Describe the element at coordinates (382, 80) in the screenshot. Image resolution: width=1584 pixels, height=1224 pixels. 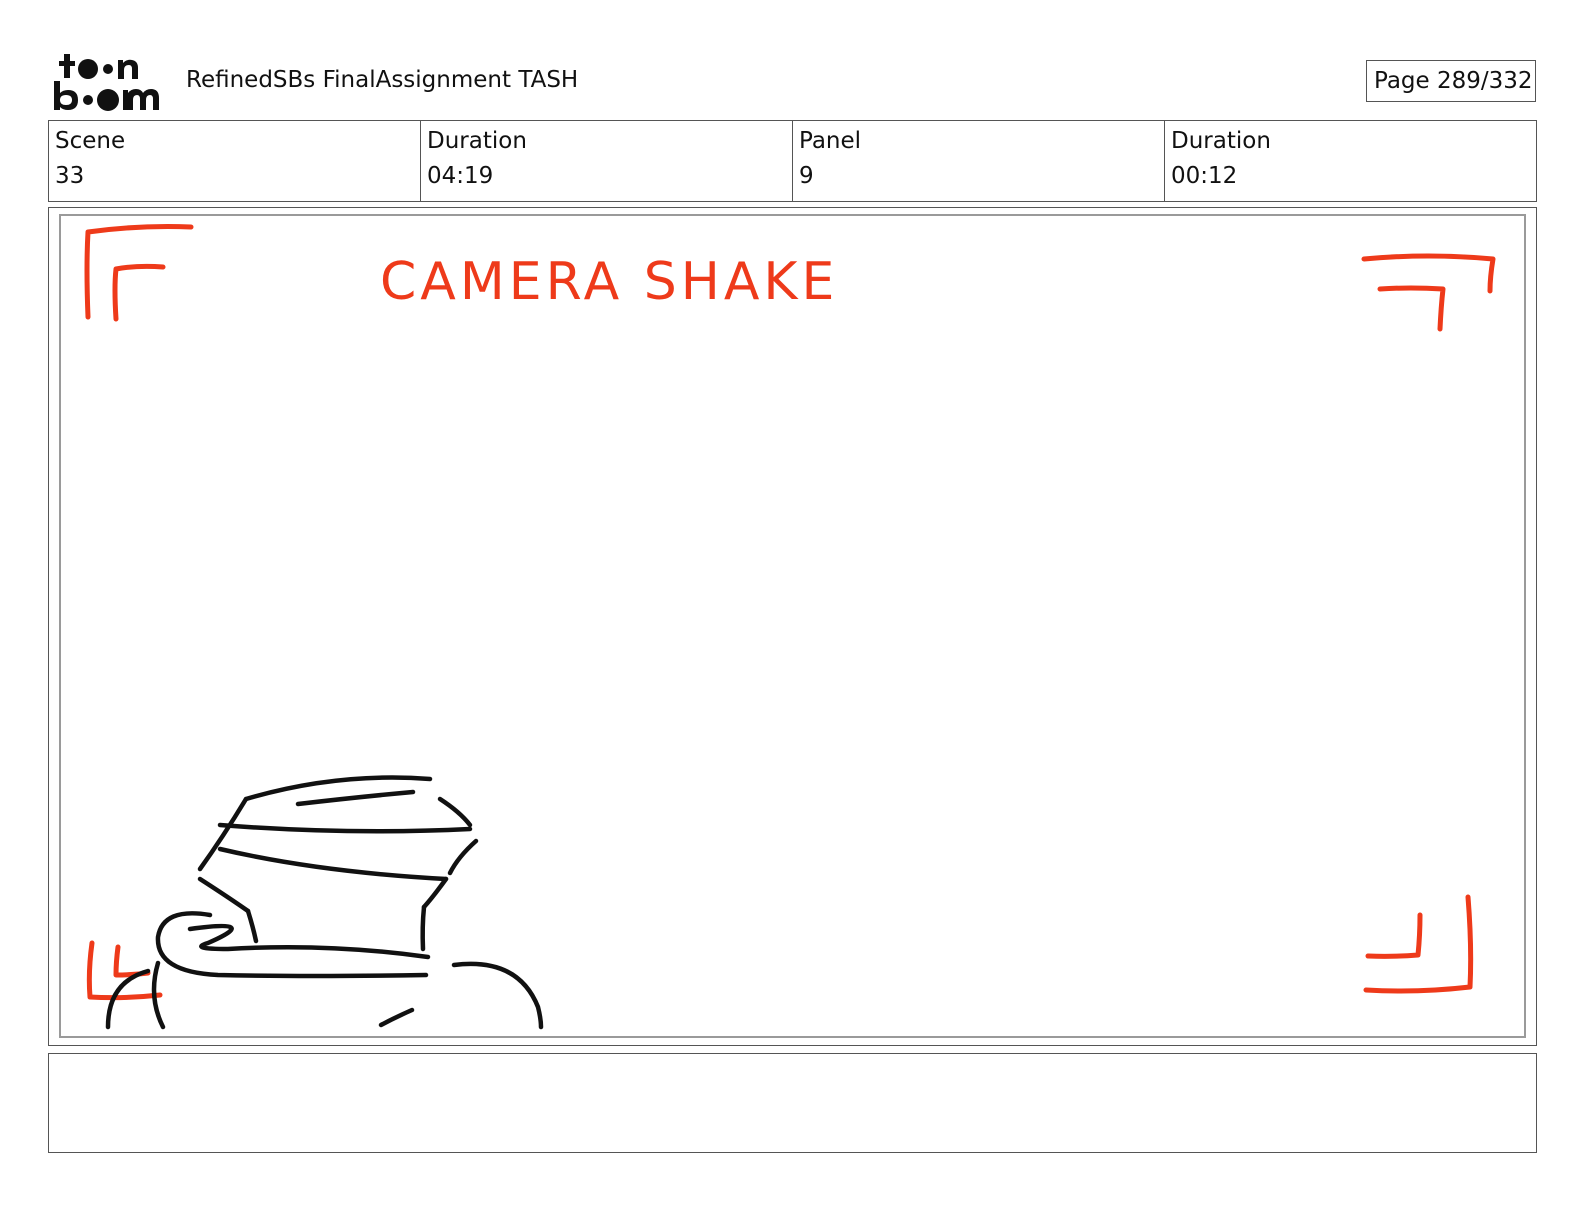
I see `document-title: RefinedSBs FinalAssignment TASH` at that location.